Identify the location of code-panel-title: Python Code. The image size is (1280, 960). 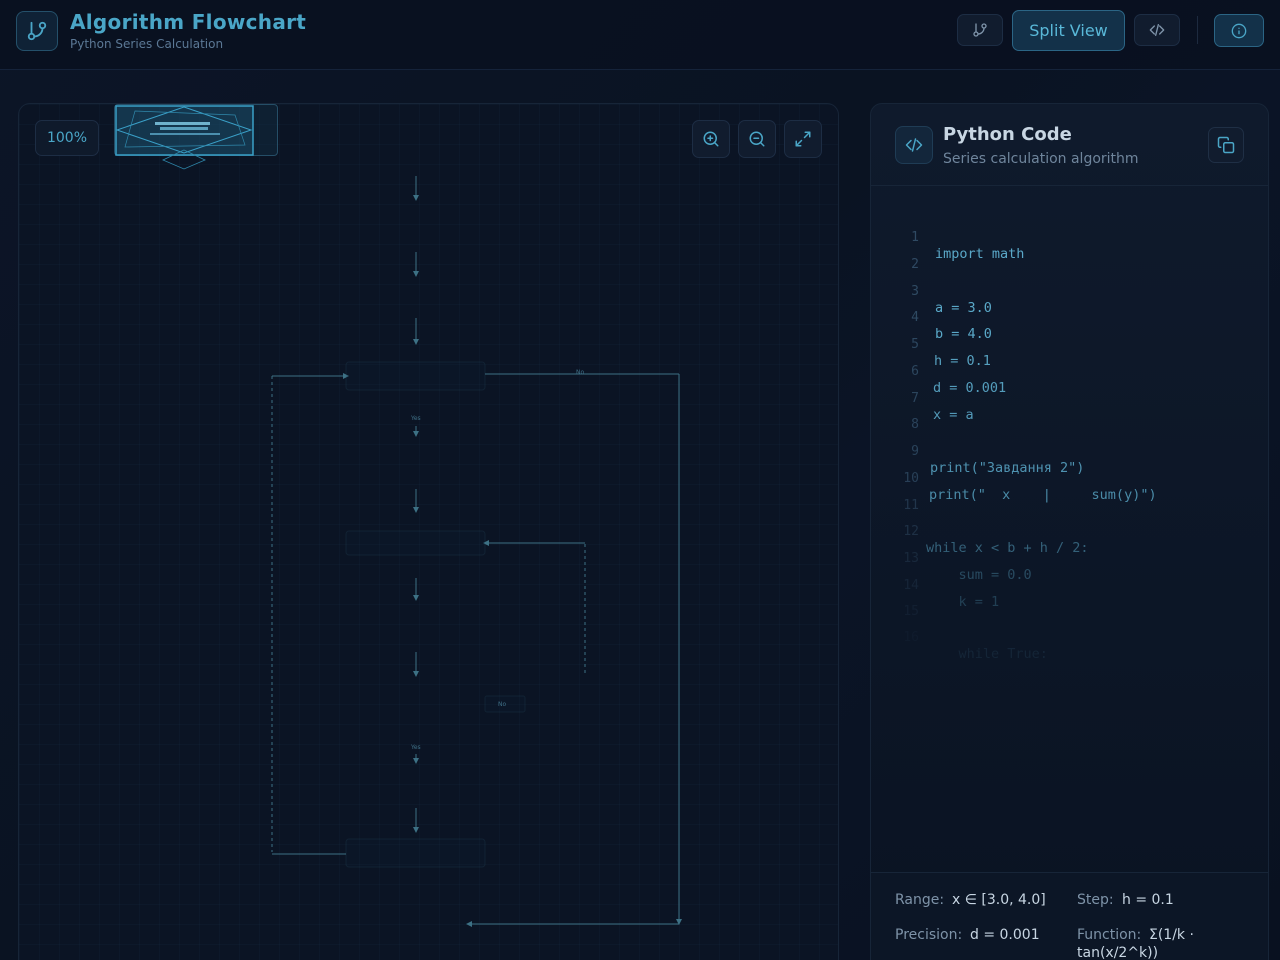
(1007, 134).